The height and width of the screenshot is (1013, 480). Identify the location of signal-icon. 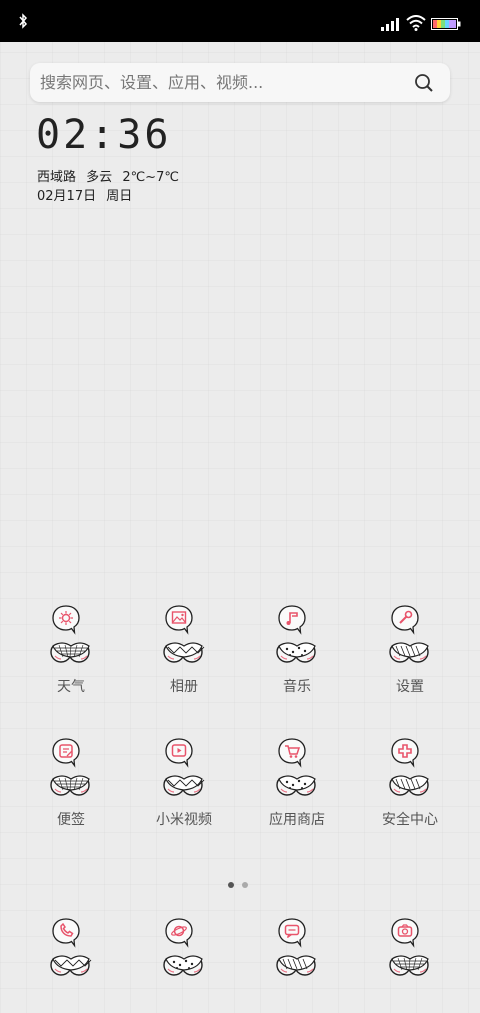
(390, 24).